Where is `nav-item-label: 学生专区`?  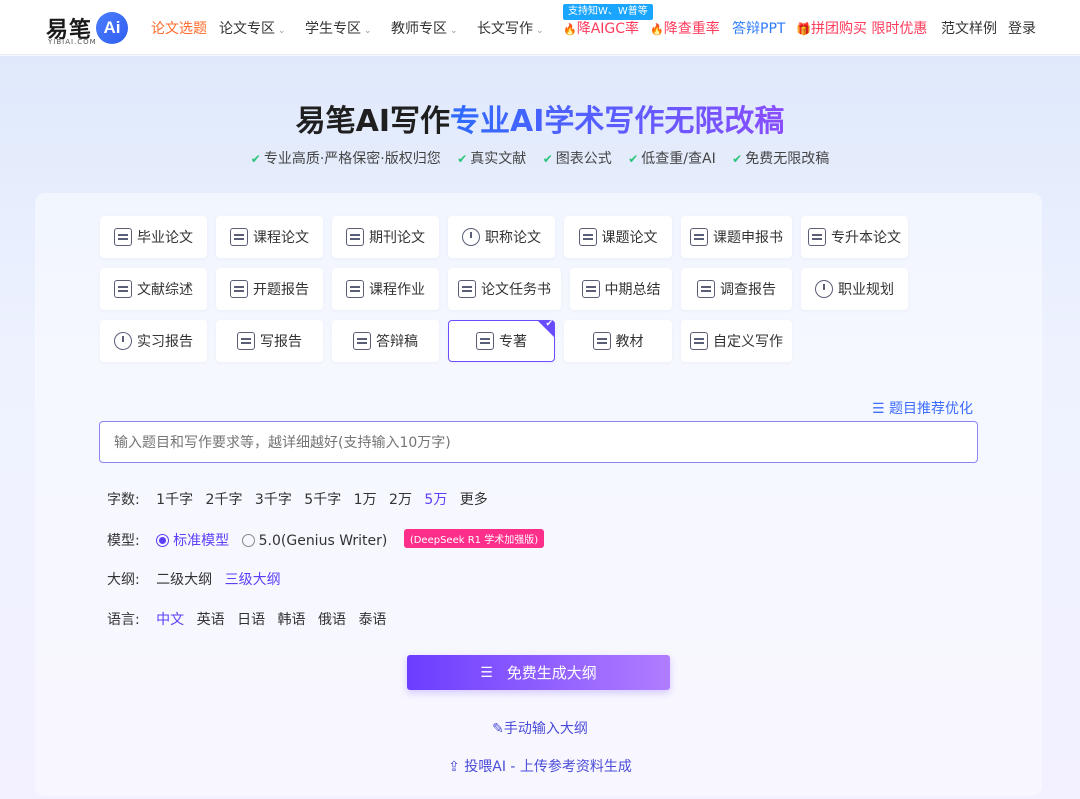 nav-item-label: 学生专区 is located at coordinates (333, 29).